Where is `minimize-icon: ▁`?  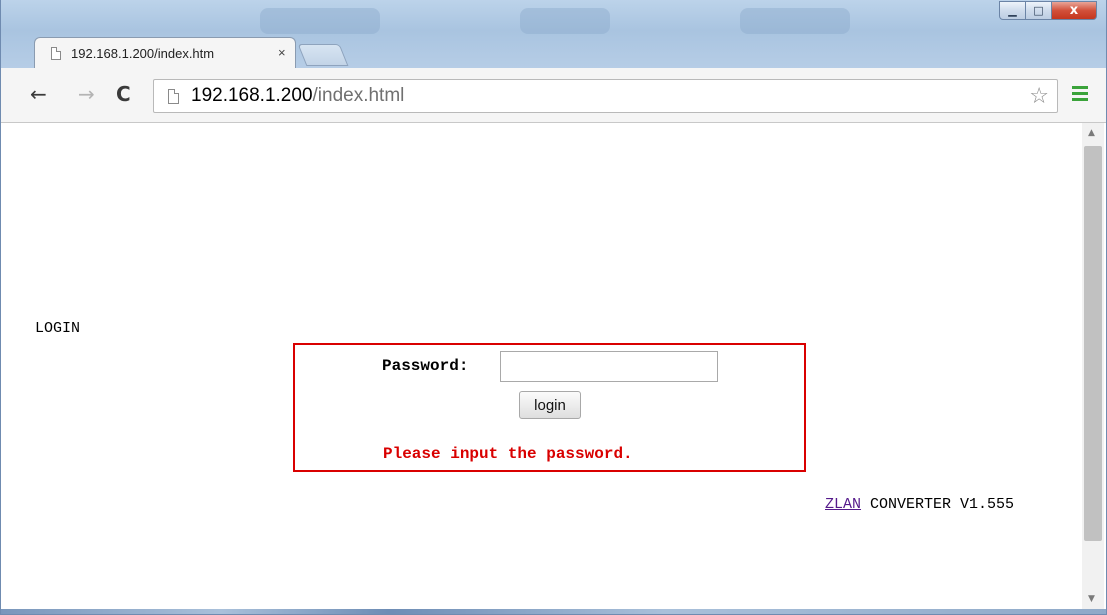
minimize-icon: ▁ is located at coordinates (1012, 10).